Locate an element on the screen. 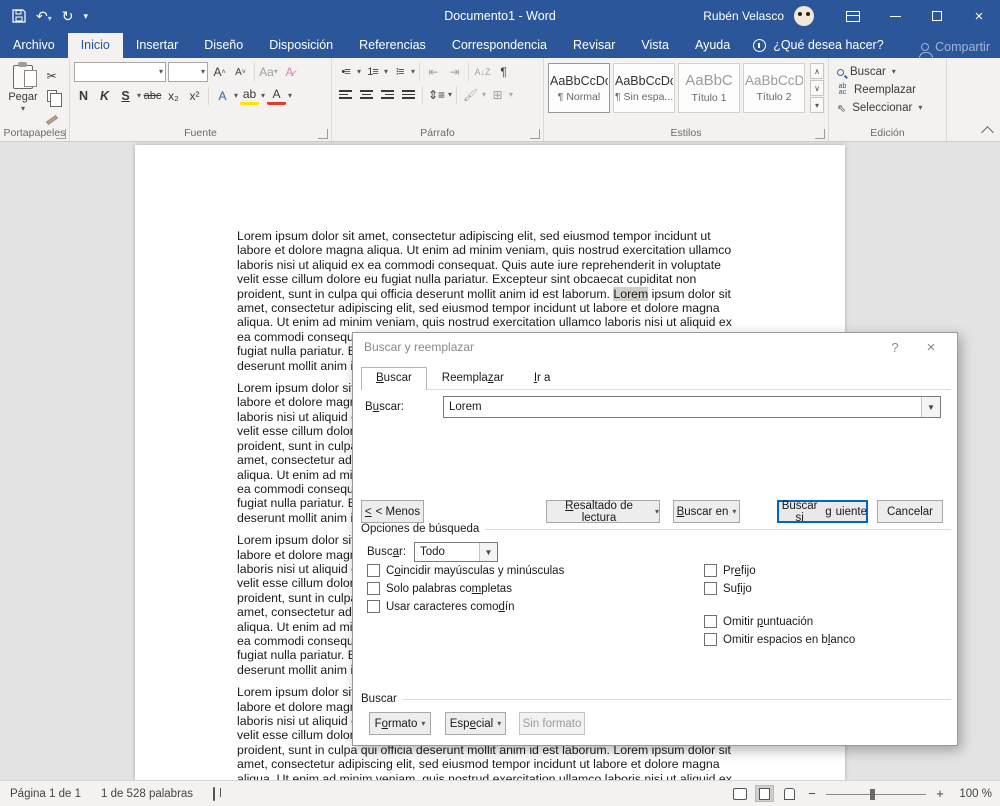 The height and width of the screenshot is (806, 1000). align-center-button is located at coordinates (366, 94).